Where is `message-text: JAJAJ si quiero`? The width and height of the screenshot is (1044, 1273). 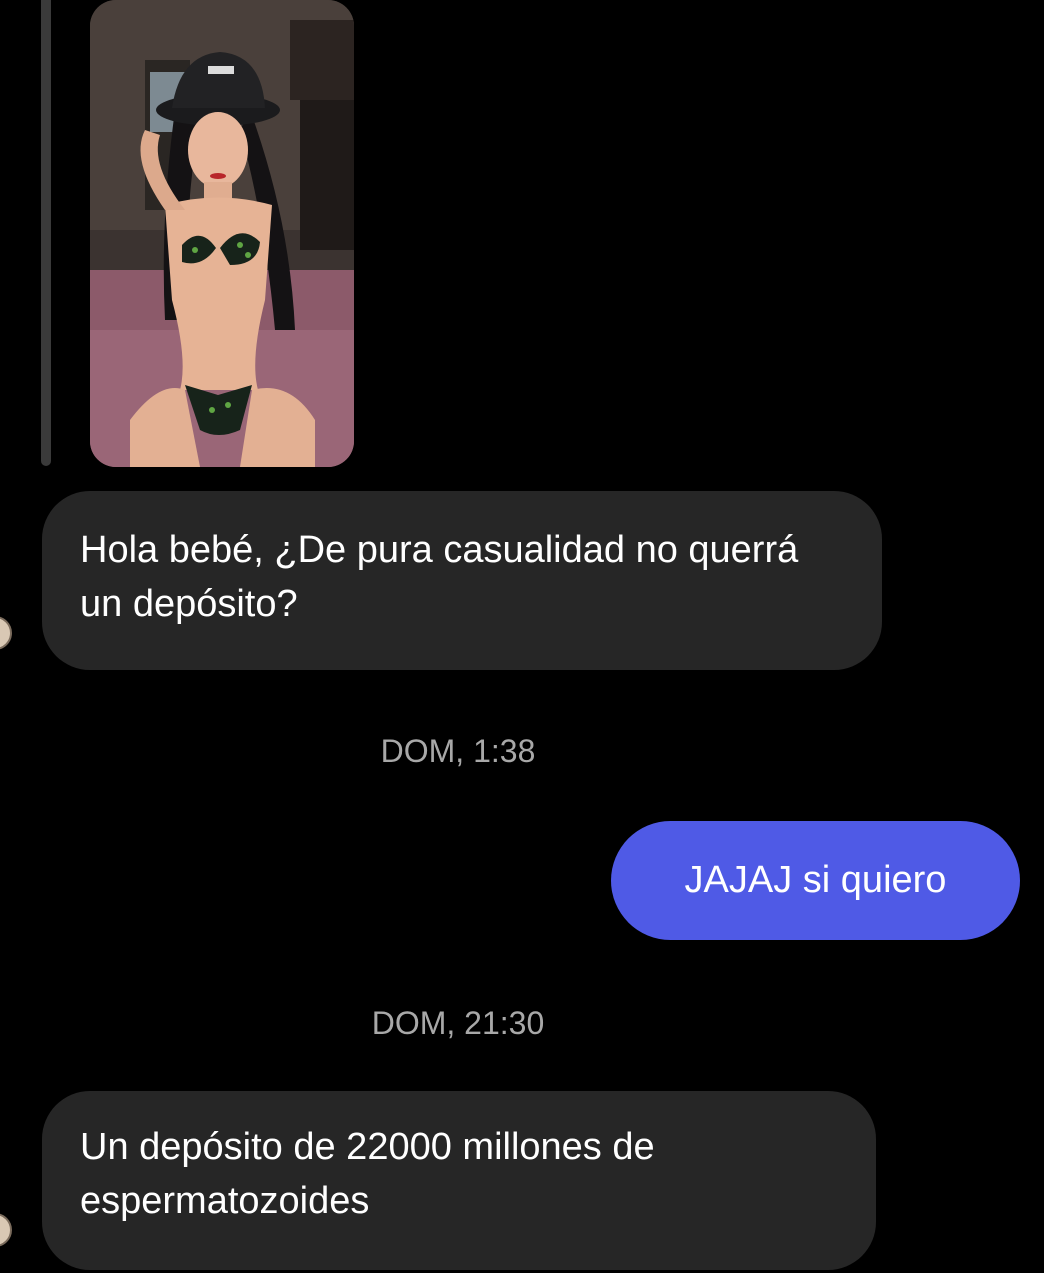 message-text: JAJAJ si quiero is located at coordinates (815, 880).